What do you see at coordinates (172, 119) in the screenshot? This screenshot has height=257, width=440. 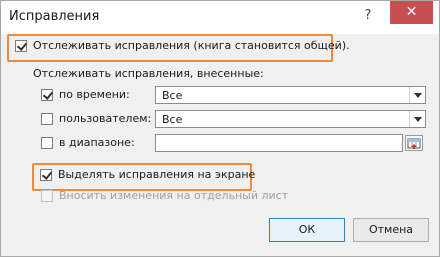 I see `by-user-value: Все` at bounding box center [172, 119].